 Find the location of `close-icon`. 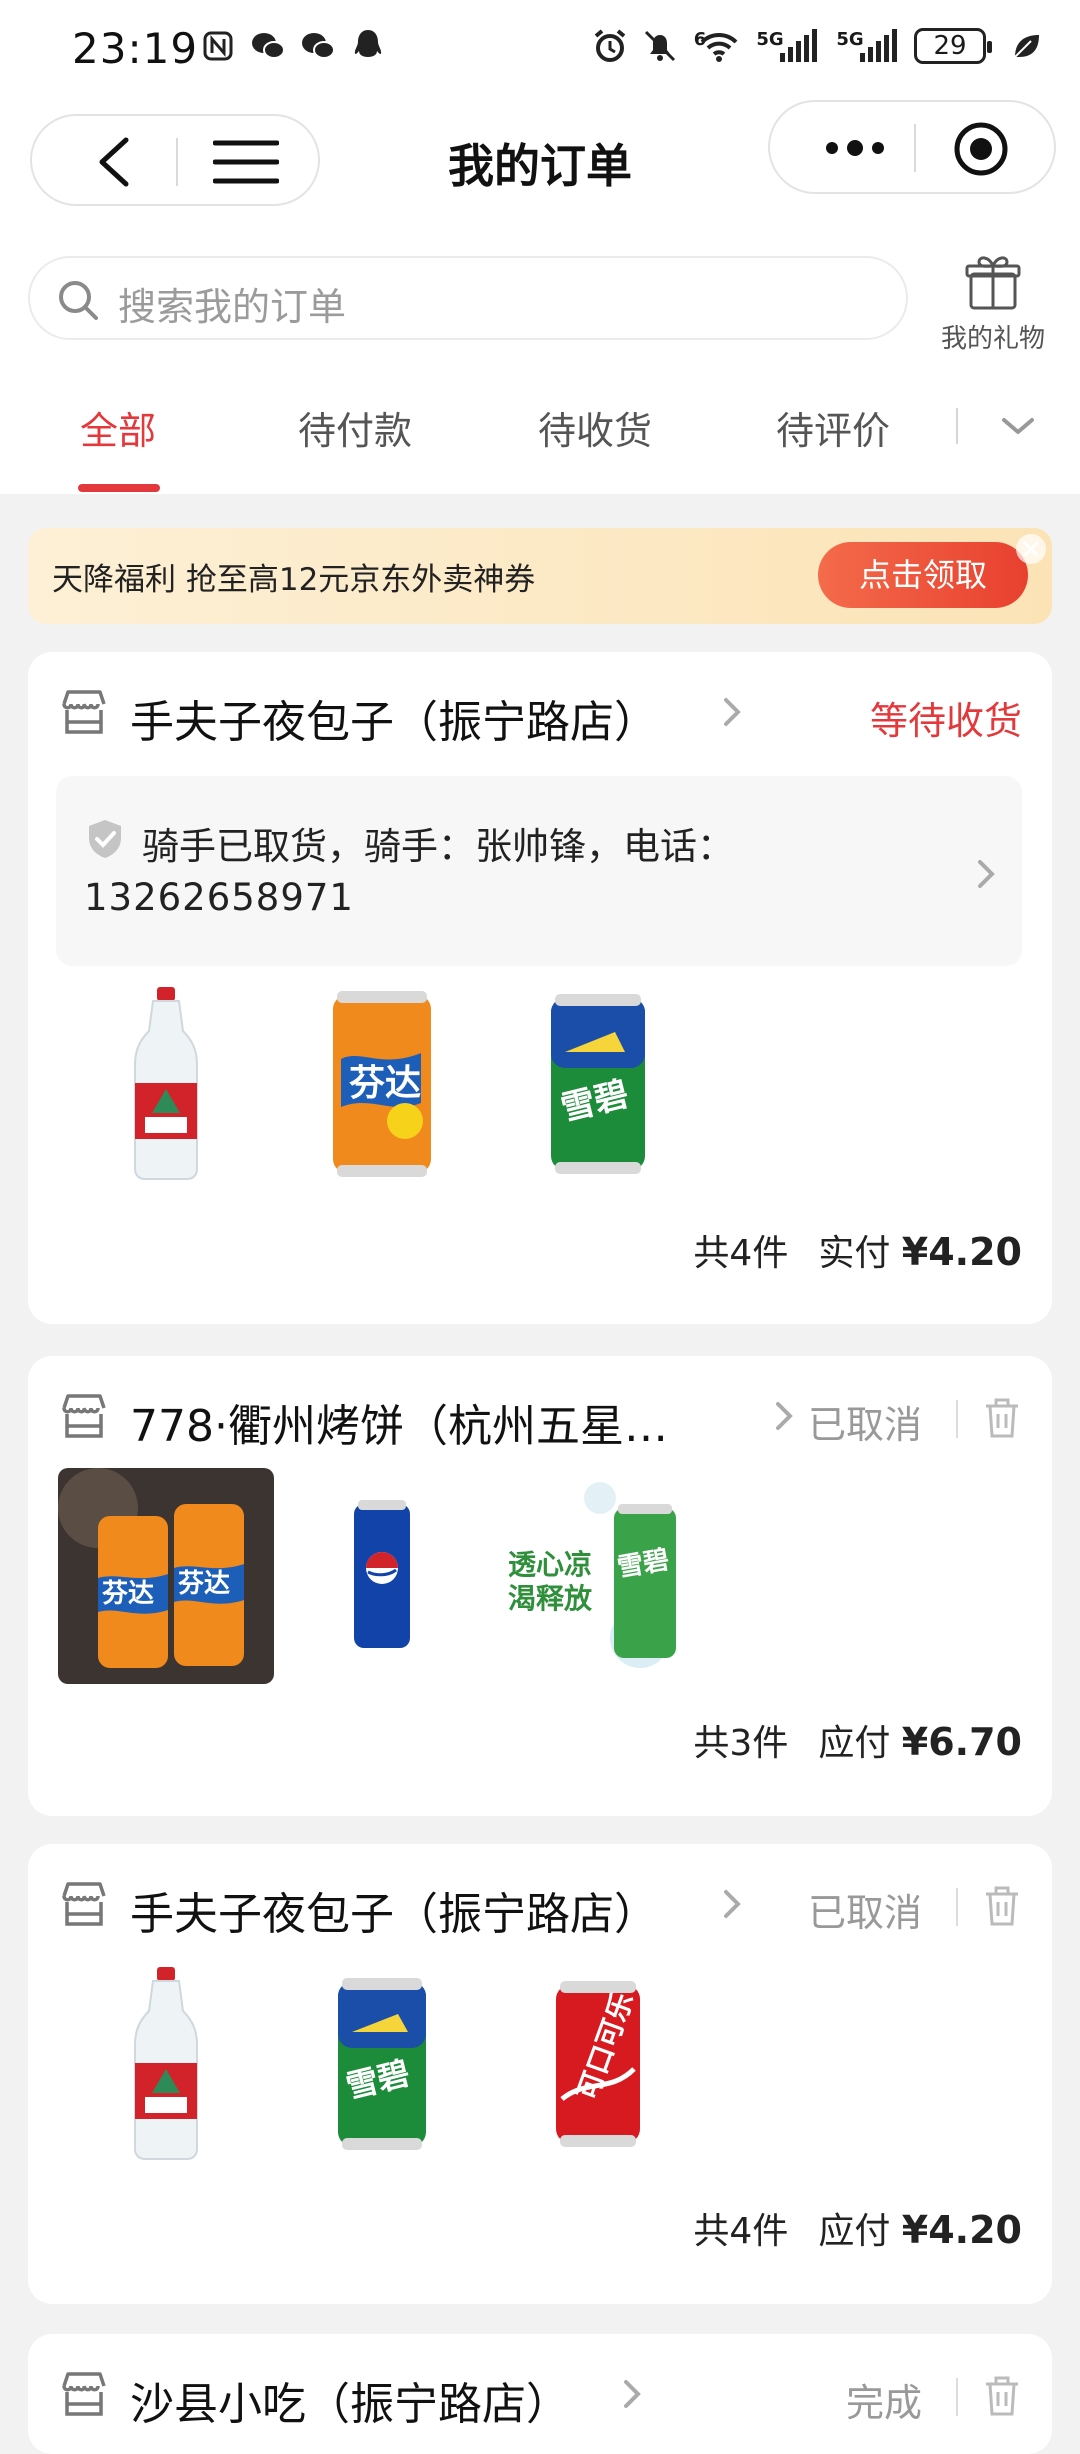

close-icon is located at coordinates (1031, 549).